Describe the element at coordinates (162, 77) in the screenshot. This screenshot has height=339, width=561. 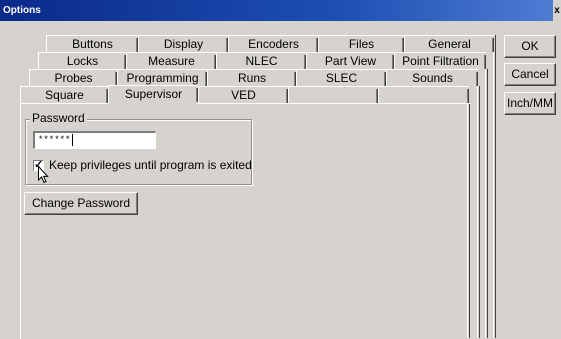
I see `tab-programming: Programming` at that location.